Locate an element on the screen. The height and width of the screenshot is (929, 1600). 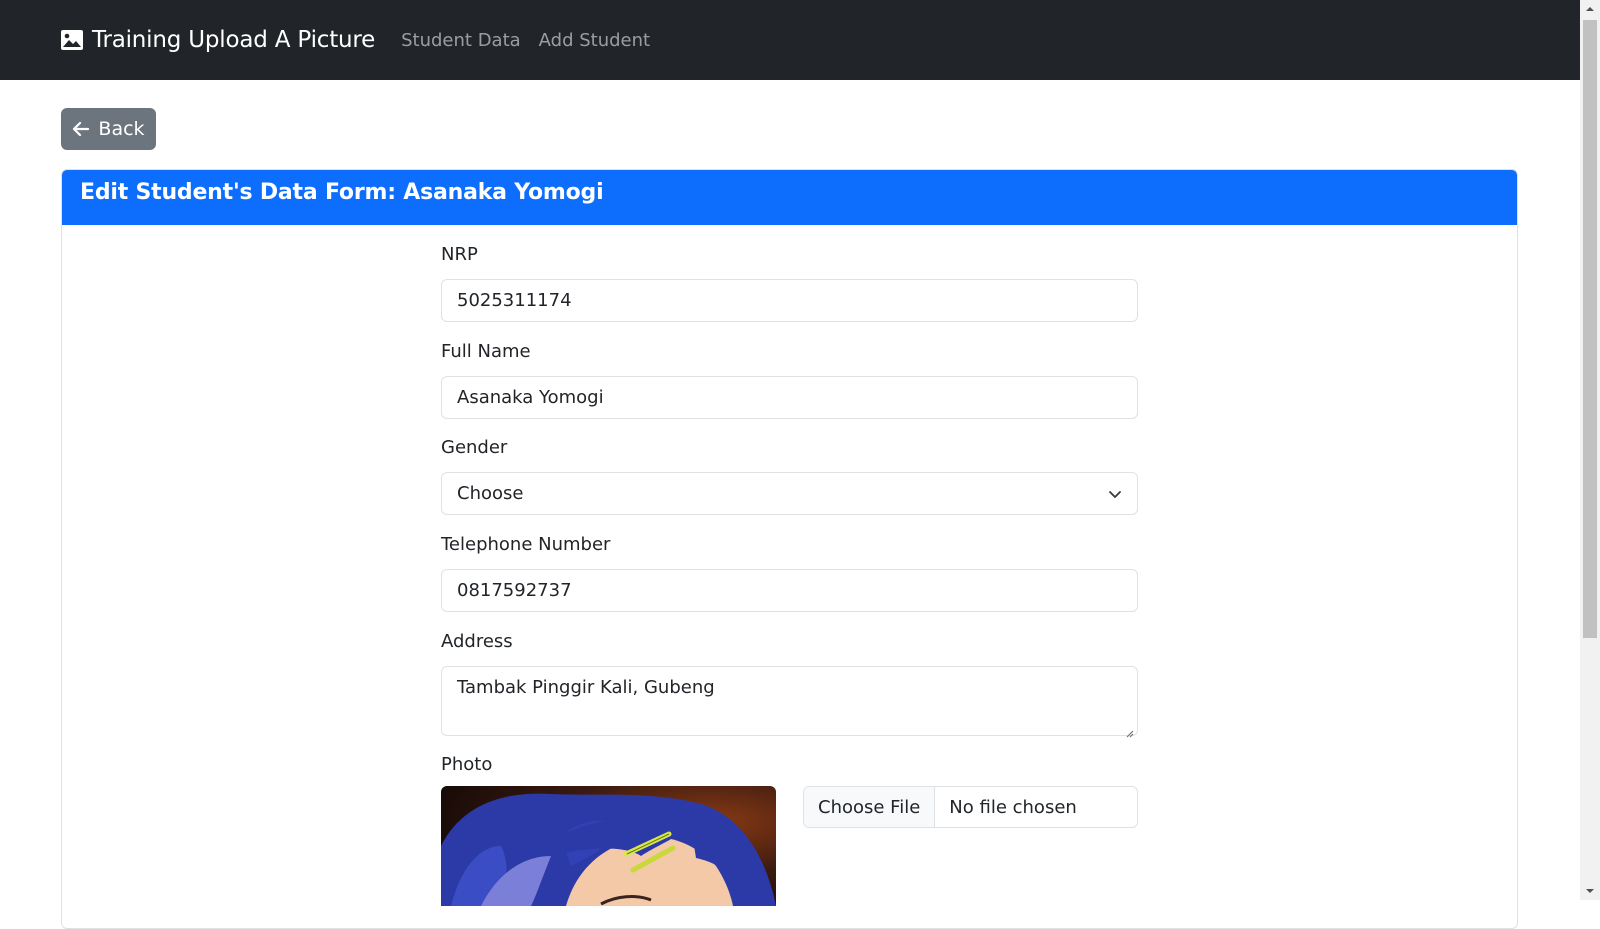
address-value: Tambak Pinggir Kali, Gubeng is located at coordinates (586, 687).